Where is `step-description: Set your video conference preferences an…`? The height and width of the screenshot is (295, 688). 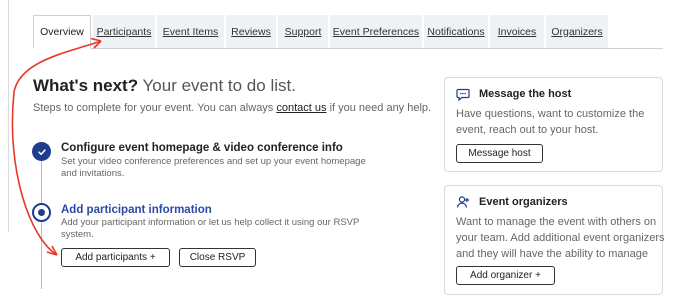 step-description: Set your video conference preferences an… is located at coordinates (213, 167).